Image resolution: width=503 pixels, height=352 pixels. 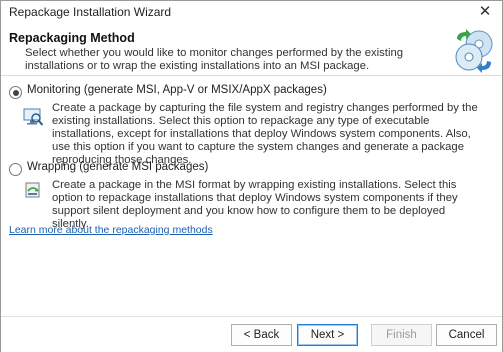 I want to click on radio-wrapping, so click(x=15, y=169).